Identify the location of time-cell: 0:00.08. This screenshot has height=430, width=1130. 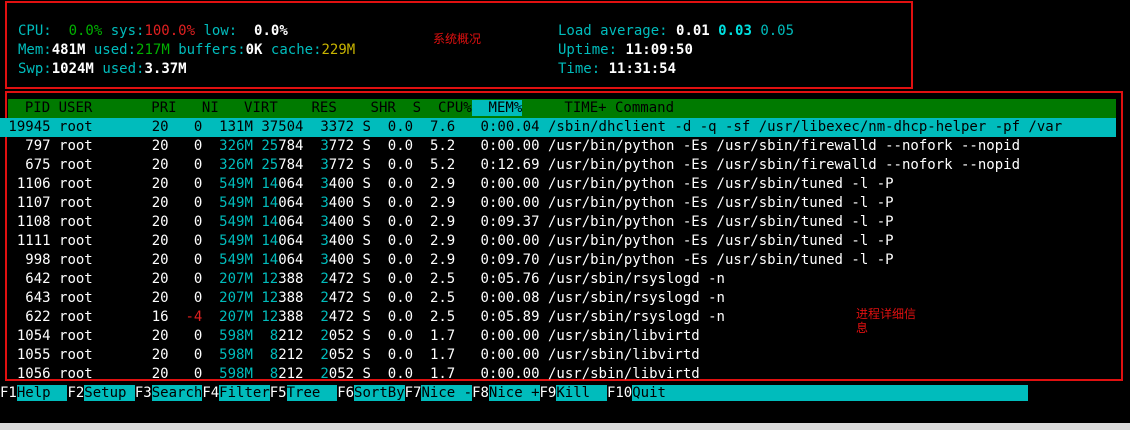
(497, 298).